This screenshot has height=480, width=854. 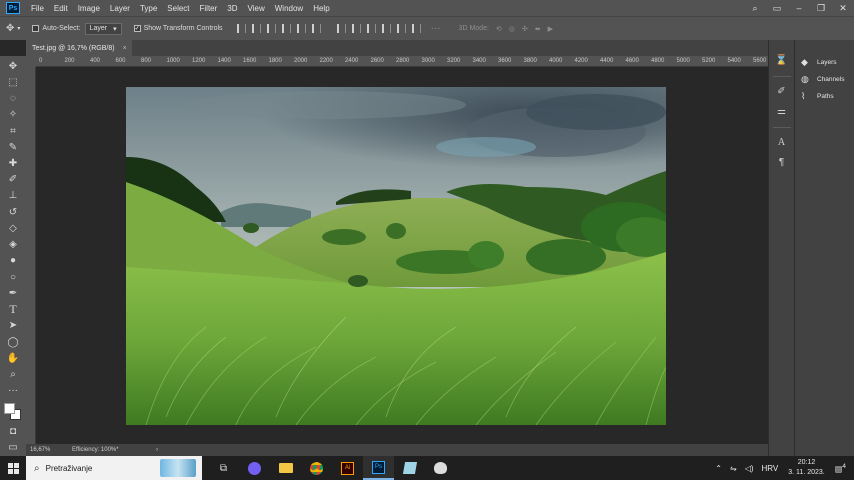 What do you see at coordinates (416, 28) in the screenshot?
I see `distribute-right-icon` at bounding box center [416, 28].